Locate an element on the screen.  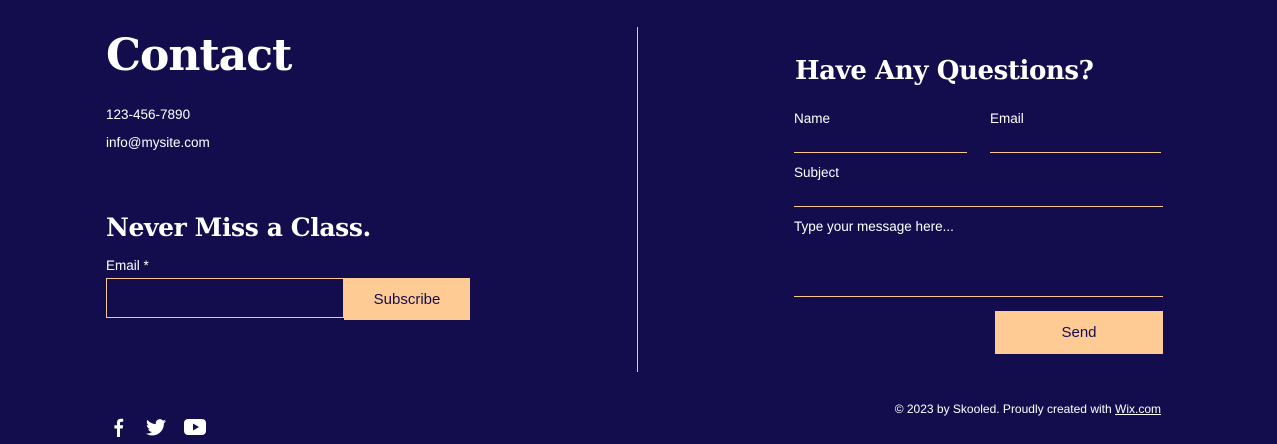
contact-phone: 123-456-7890 is located at coordinates (148, 114).